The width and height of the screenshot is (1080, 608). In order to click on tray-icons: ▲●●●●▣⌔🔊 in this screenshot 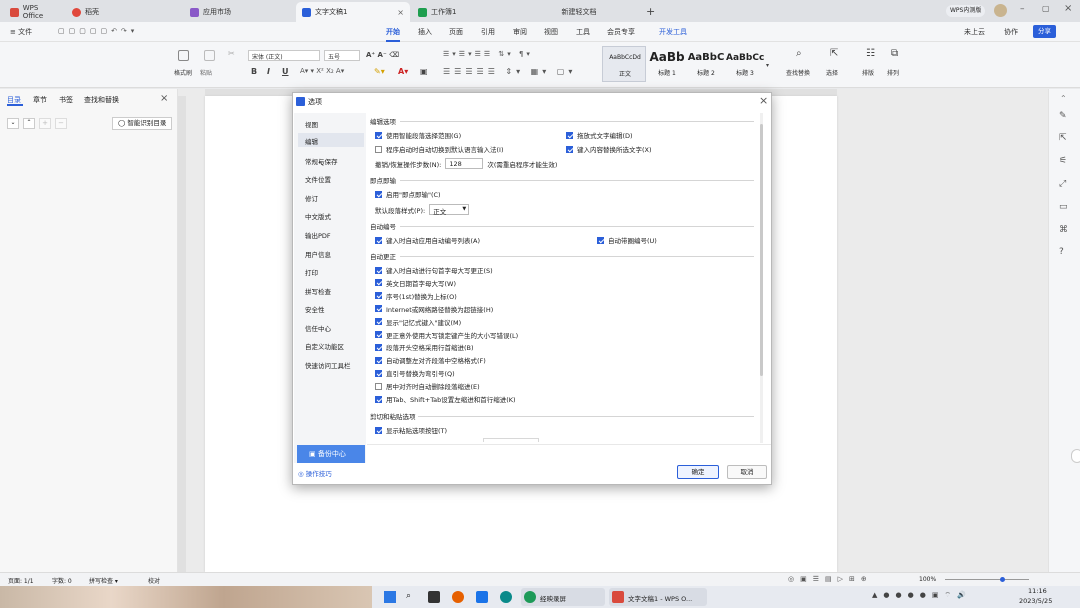, I will do `click(922, 595)`.